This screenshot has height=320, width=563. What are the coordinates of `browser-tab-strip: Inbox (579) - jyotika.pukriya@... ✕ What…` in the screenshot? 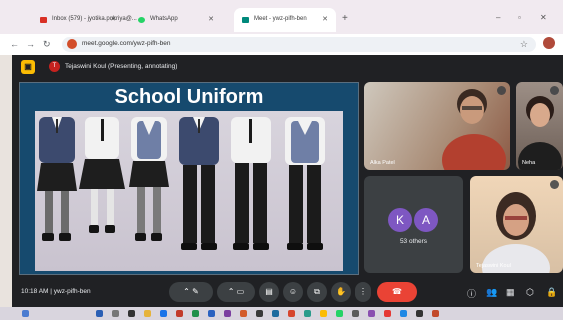 It's located at (281, 17).